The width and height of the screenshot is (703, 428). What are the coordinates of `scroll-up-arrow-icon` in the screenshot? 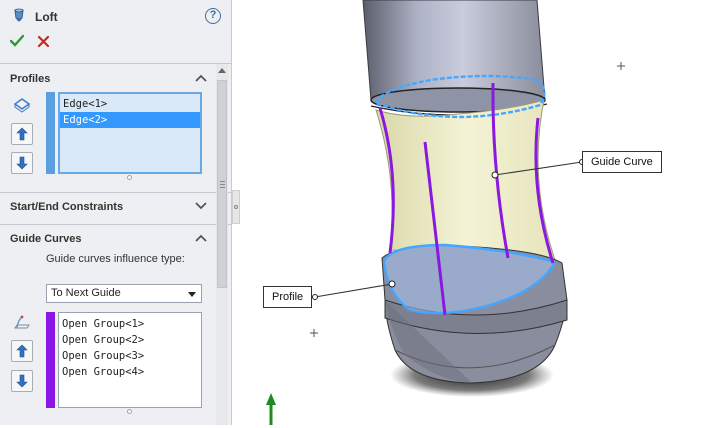 It's located at (222, 70).